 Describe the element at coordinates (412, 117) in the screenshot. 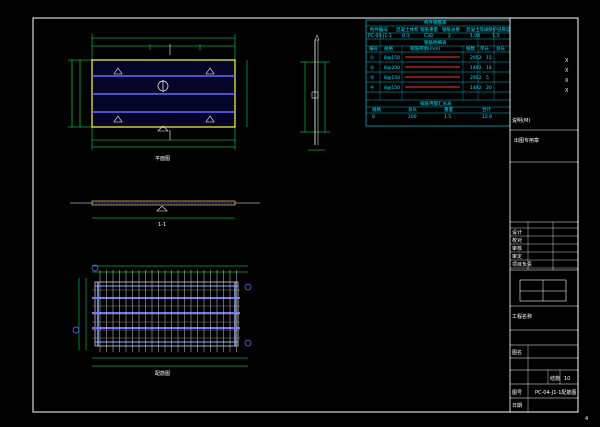

I see `summary-r1: 200` at that location.